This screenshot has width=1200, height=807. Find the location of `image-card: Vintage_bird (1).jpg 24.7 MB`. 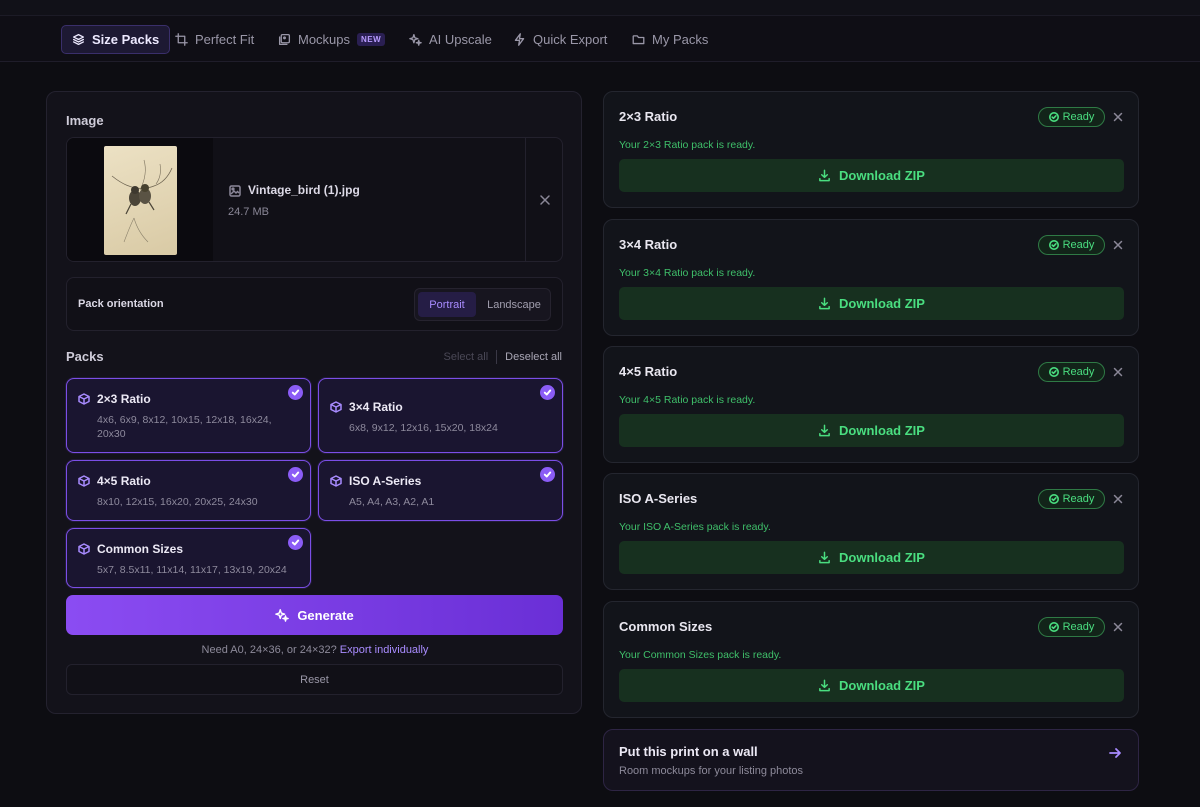

image-card: Vintage_bird (1).jpg 24.7 MB is located at coordinates (314, 199).